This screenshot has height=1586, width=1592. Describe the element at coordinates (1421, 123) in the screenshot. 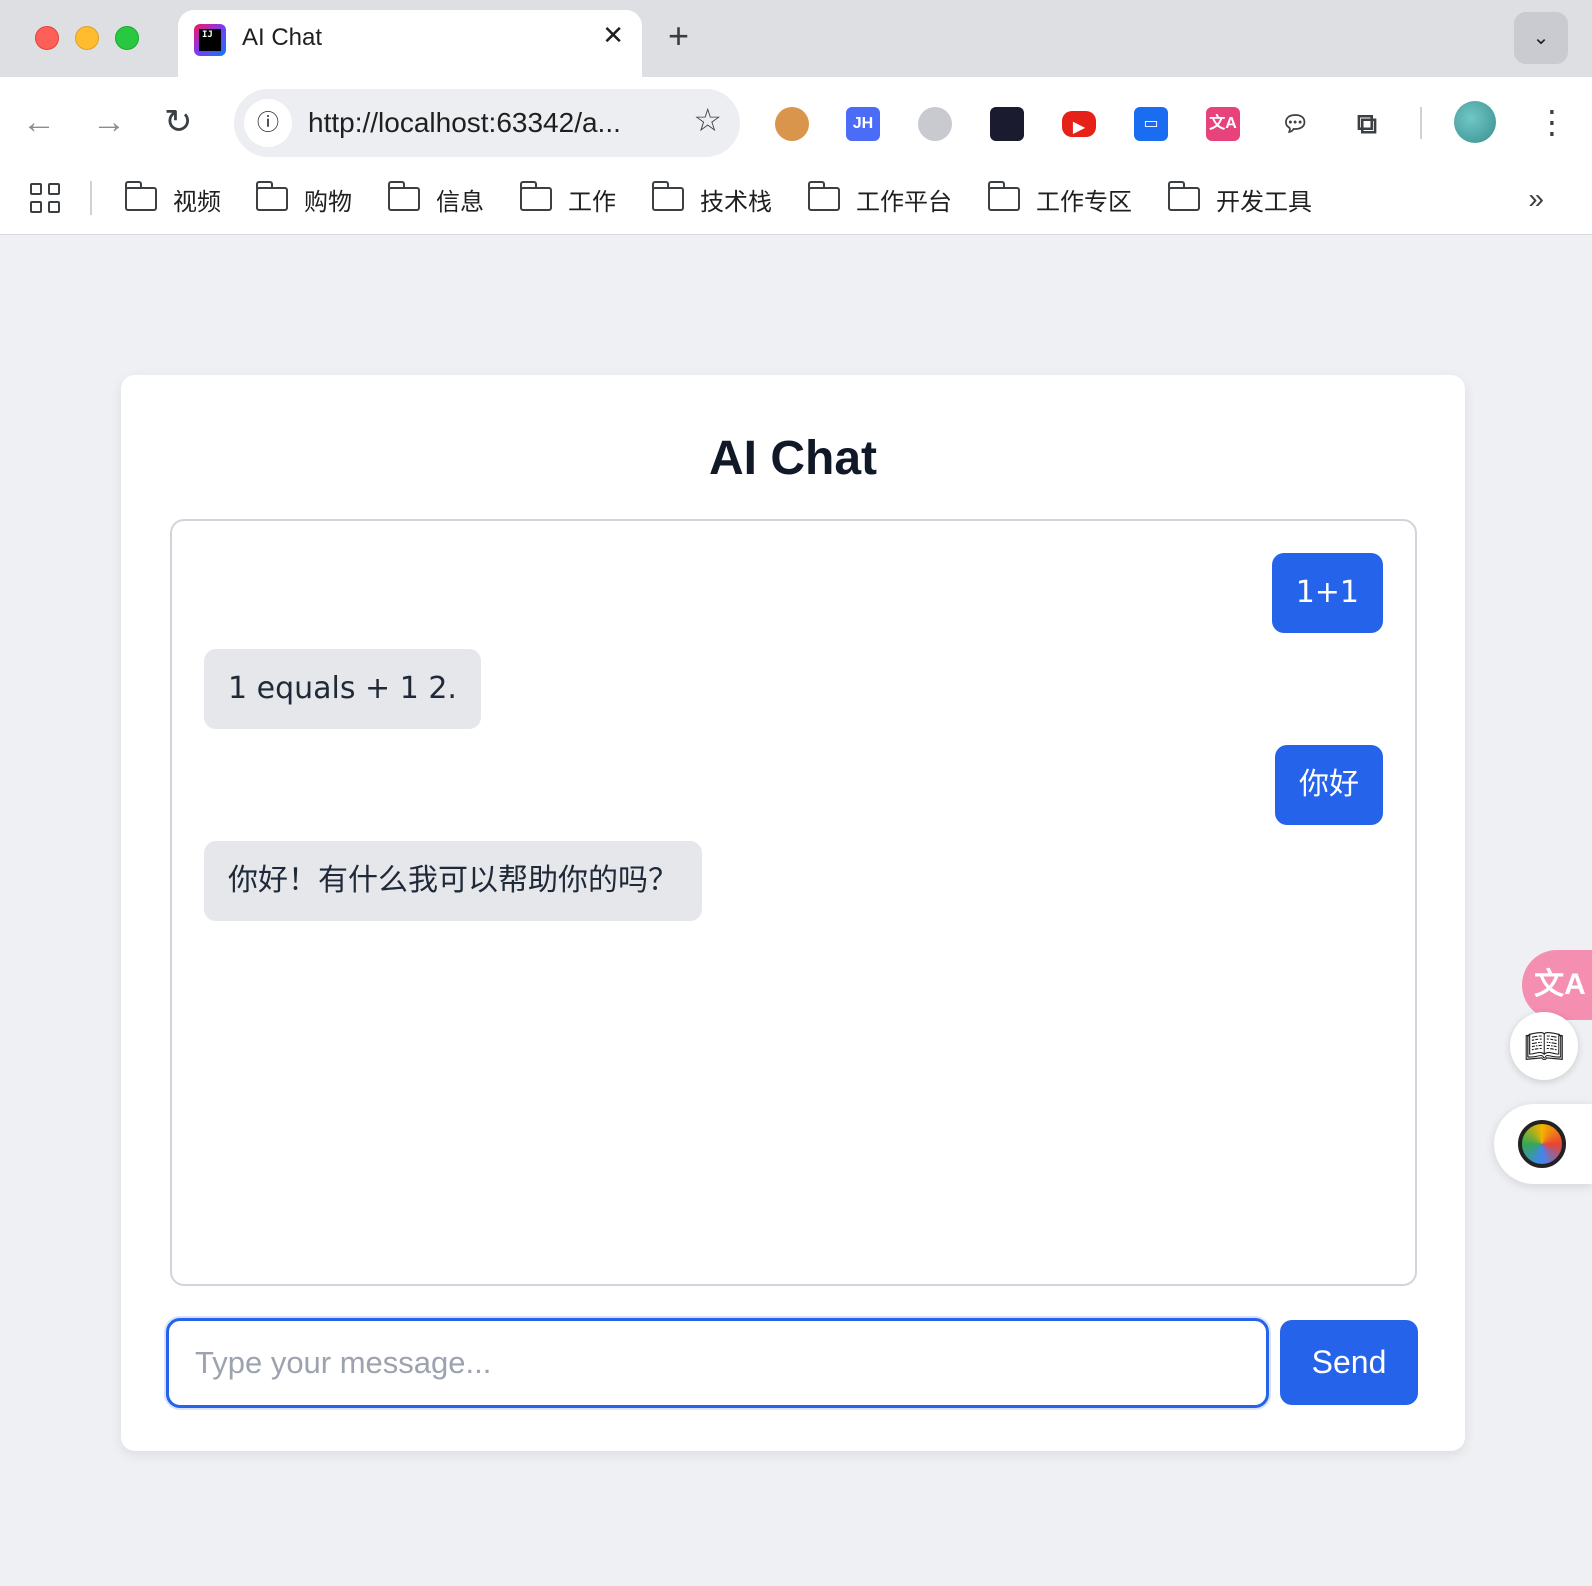

I see `toolbar-divider` at that location.